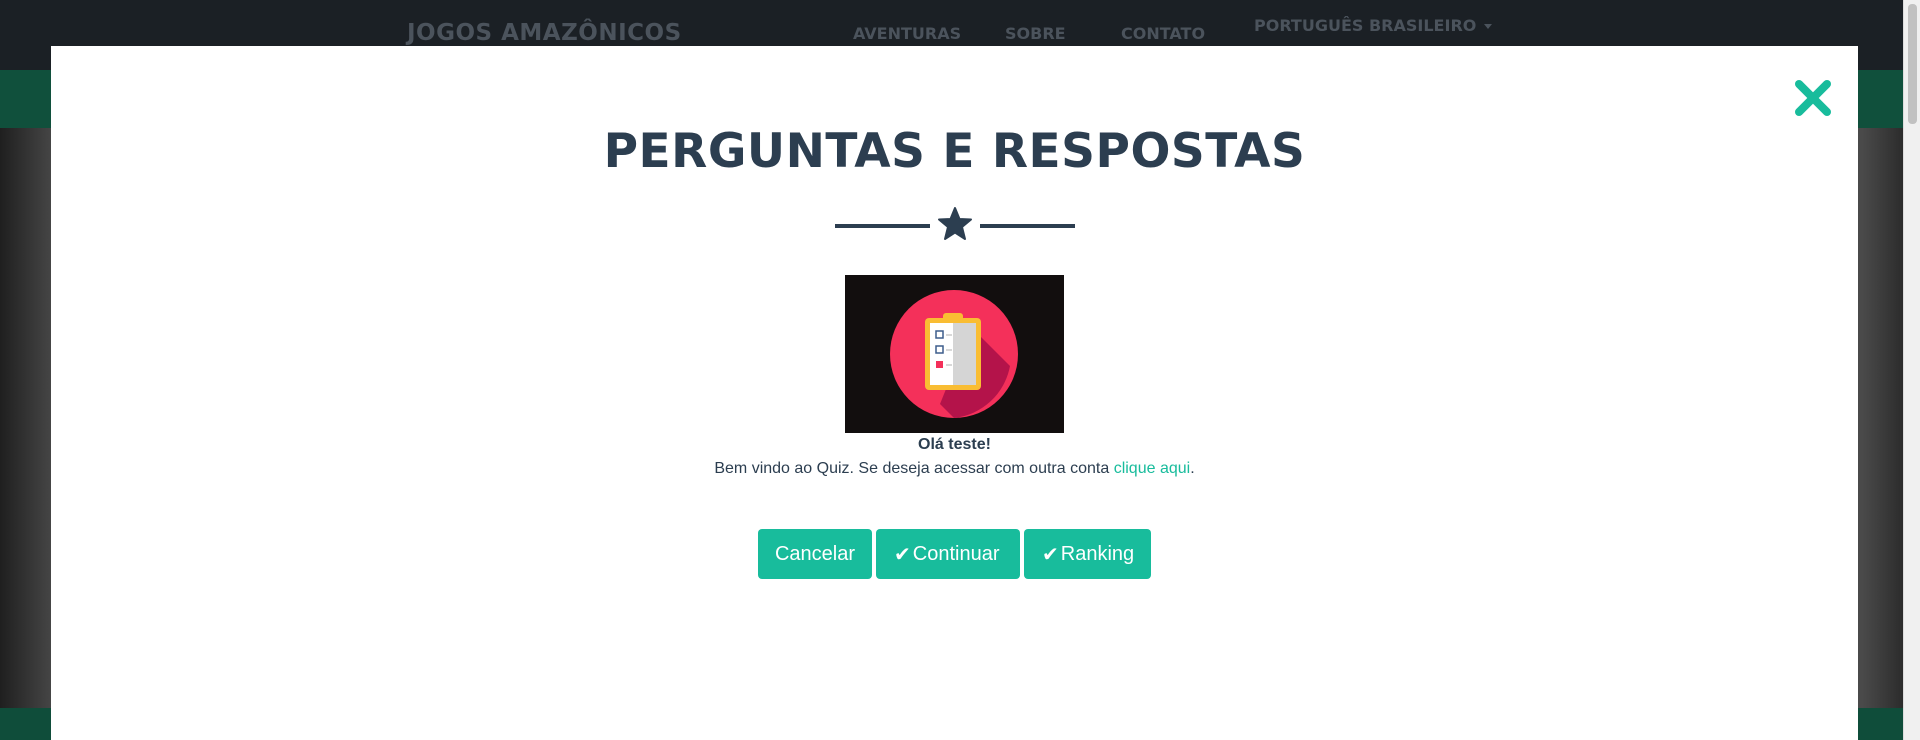  I want to click on language-dropdown: PORTUGUÊS BRASILEIRO, so click(1373, 25).